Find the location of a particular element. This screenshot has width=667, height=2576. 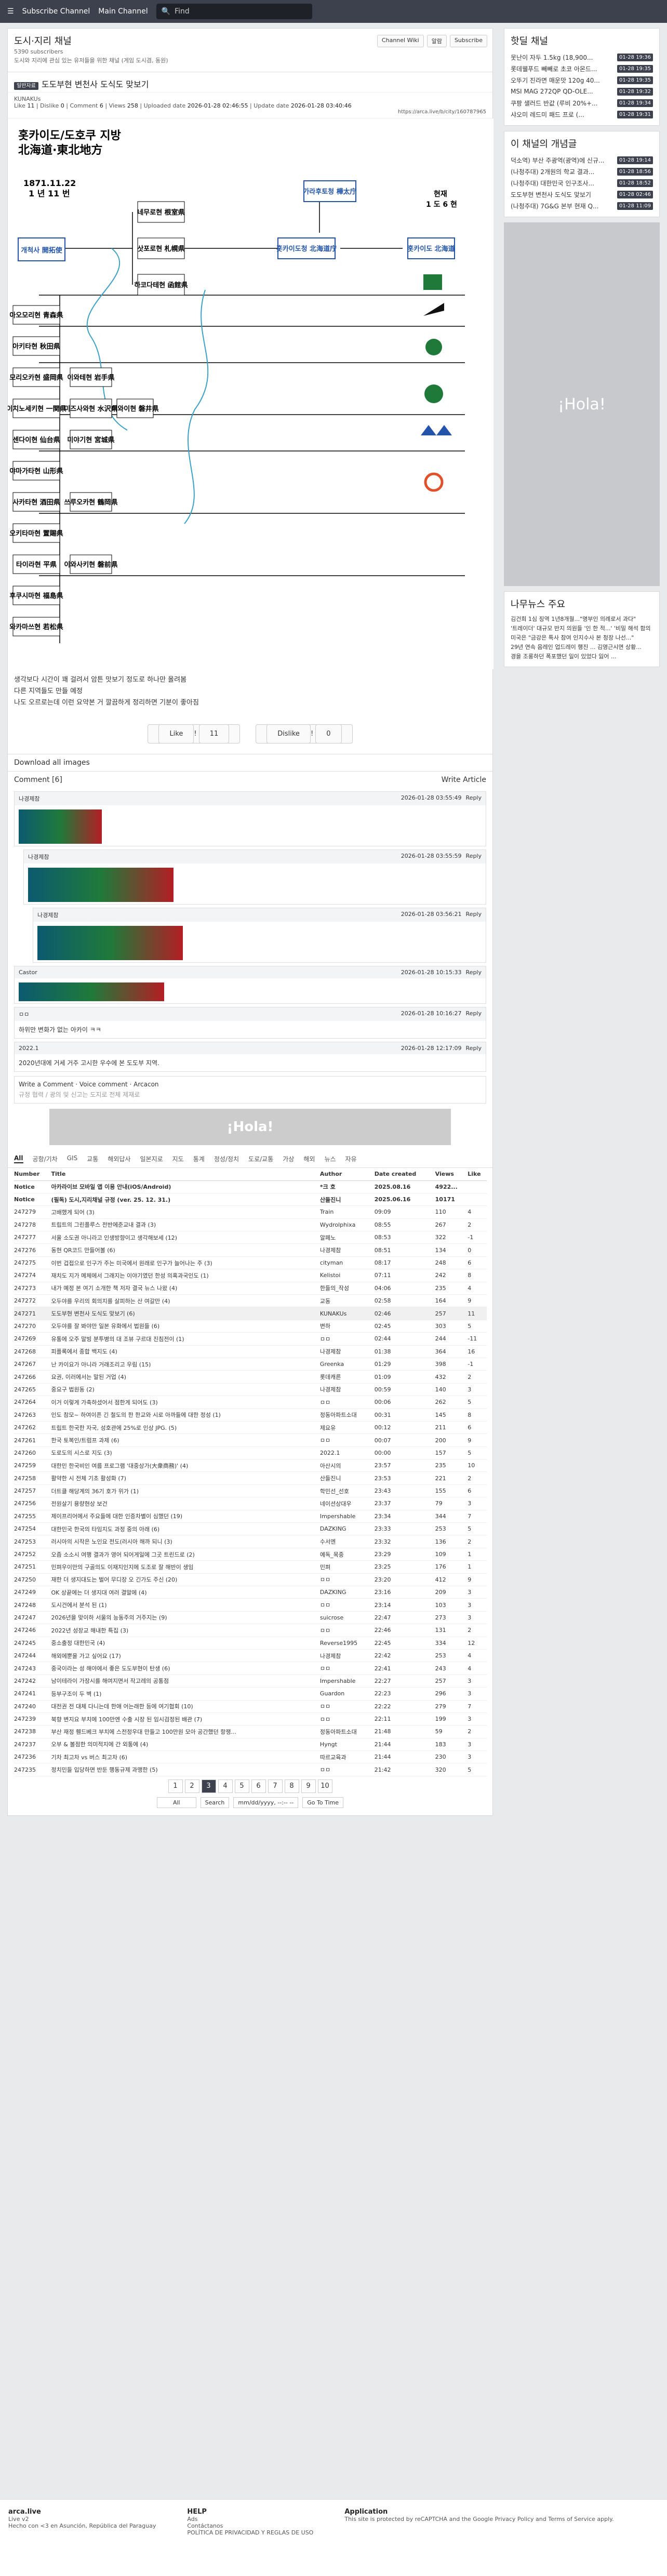

row-title: 러시아의 시작은 노인요 전도(러시아 해까 되니 (3) is located at coordinates (185, 1542).